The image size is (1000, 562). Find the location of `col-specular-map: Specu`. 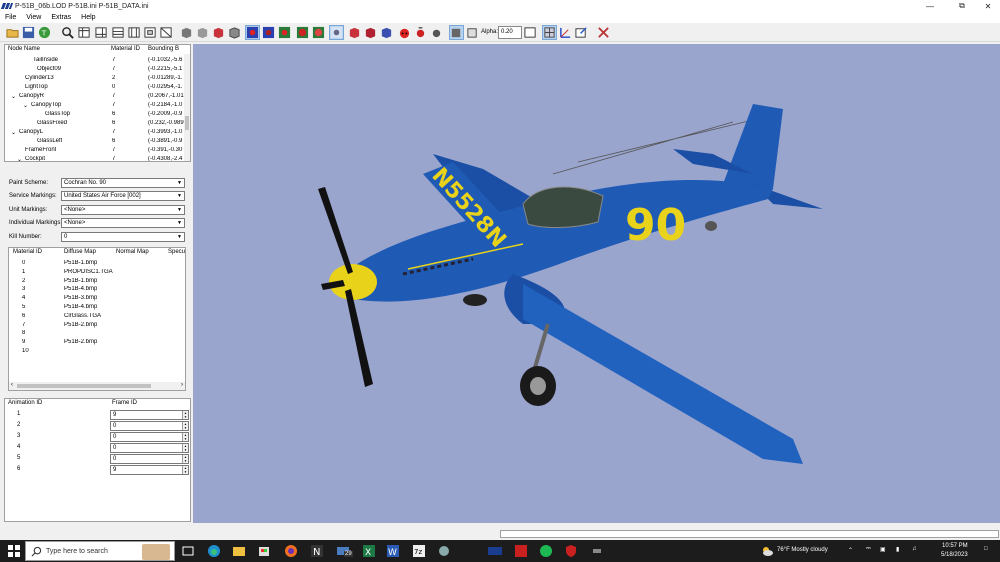

col-specular-map: Specu is located at coordinates (176, 252).